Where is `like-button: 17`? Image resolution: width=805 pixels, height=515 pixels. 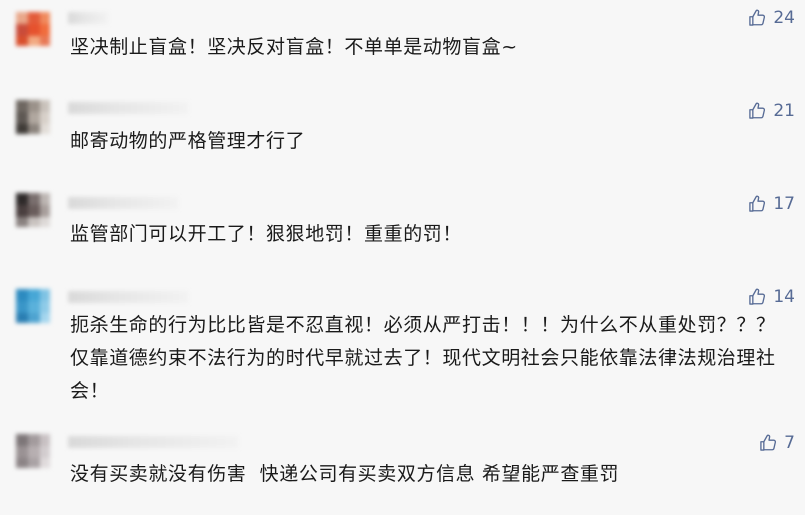
like-button: 17 is located at coordinates (771, 204).